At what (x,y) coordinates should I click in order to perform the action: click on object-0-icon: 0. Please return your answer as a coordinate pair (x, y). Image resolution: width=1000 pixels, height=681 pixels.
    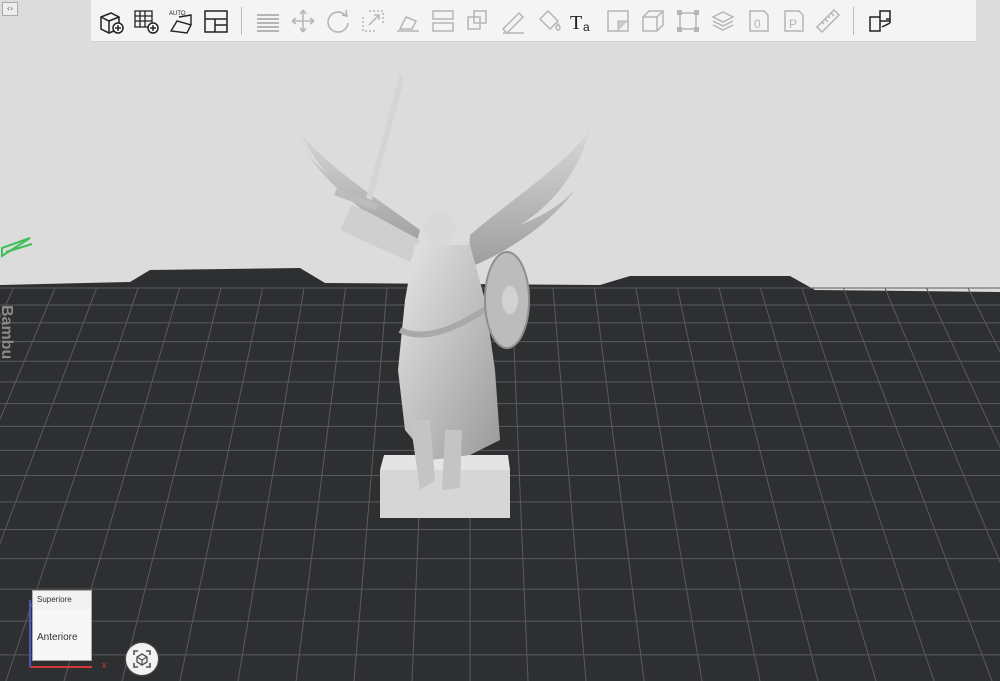
    Looking at the image, I should click on (758, 20).